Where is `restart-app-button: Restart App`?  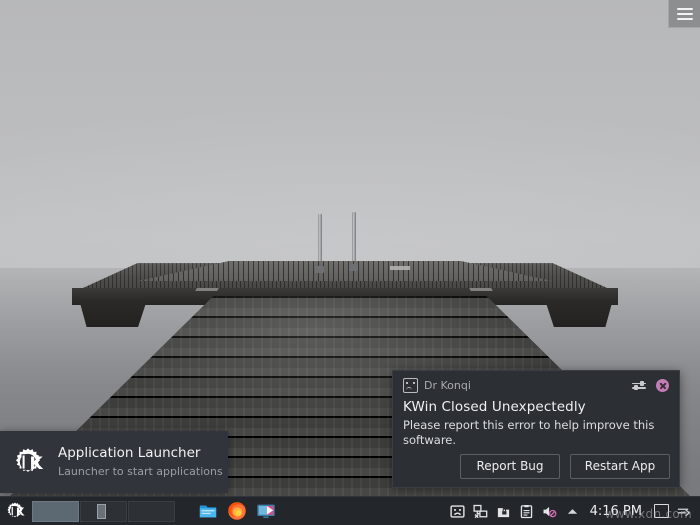 restart-app-button: Restart App is located at coordinates (620, 466).